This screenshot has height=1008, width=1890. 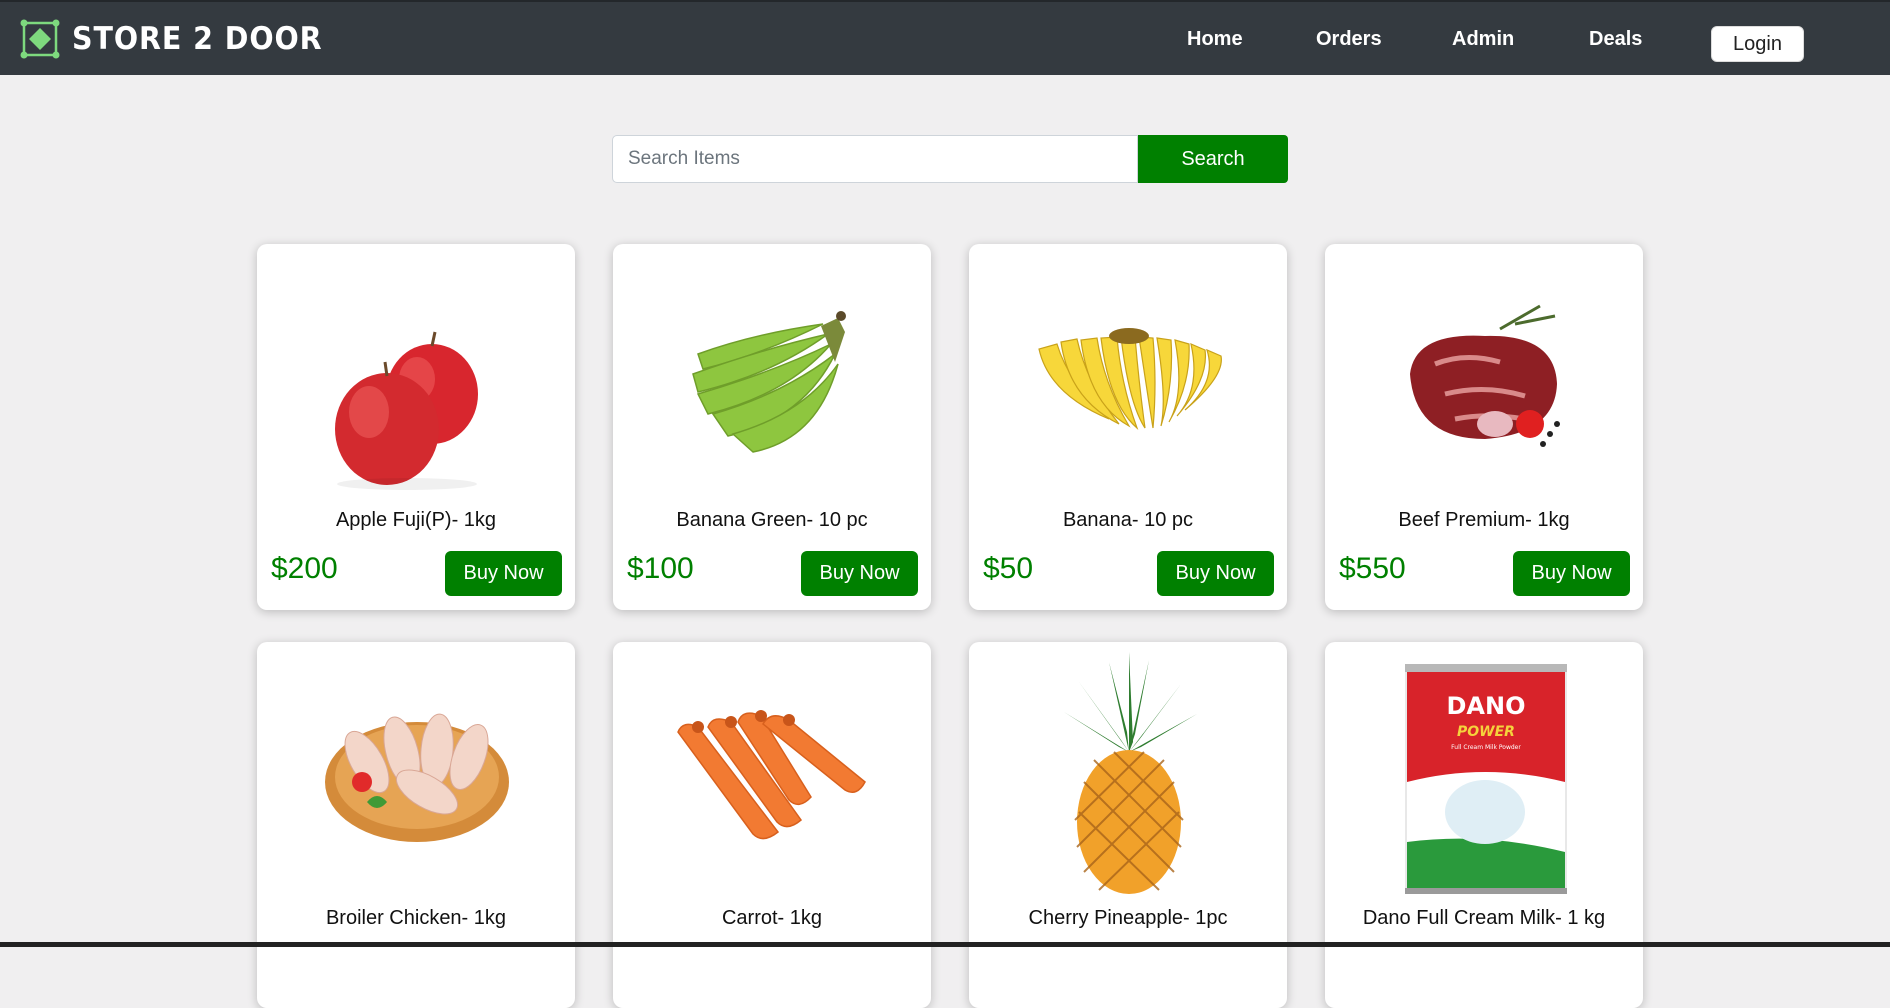 What do you see at coordinates (945, 944) in the screenshot?
I see `bottom-scrollbar` at bounding box center [945, 944].